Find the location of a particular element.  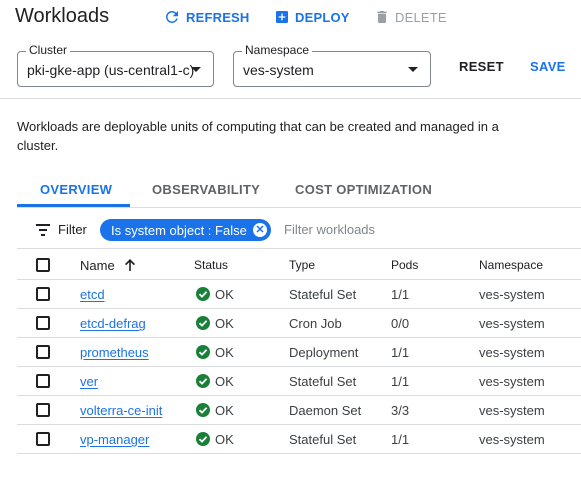

tab-observability: OBSERVABILITY is located at coordinates (206, 189).